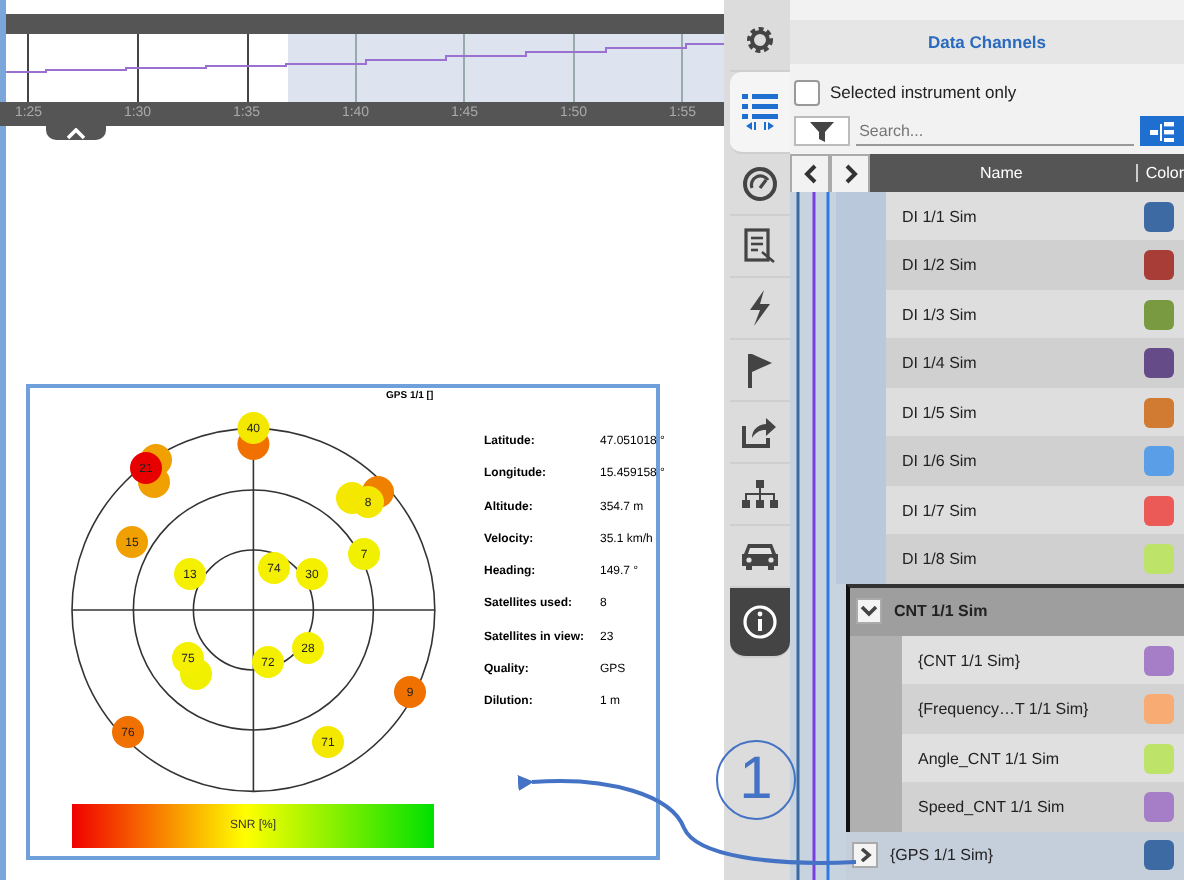  Describe the element at coordinates (760, 40) in the screenshot. I see `settings-icon` at that location.